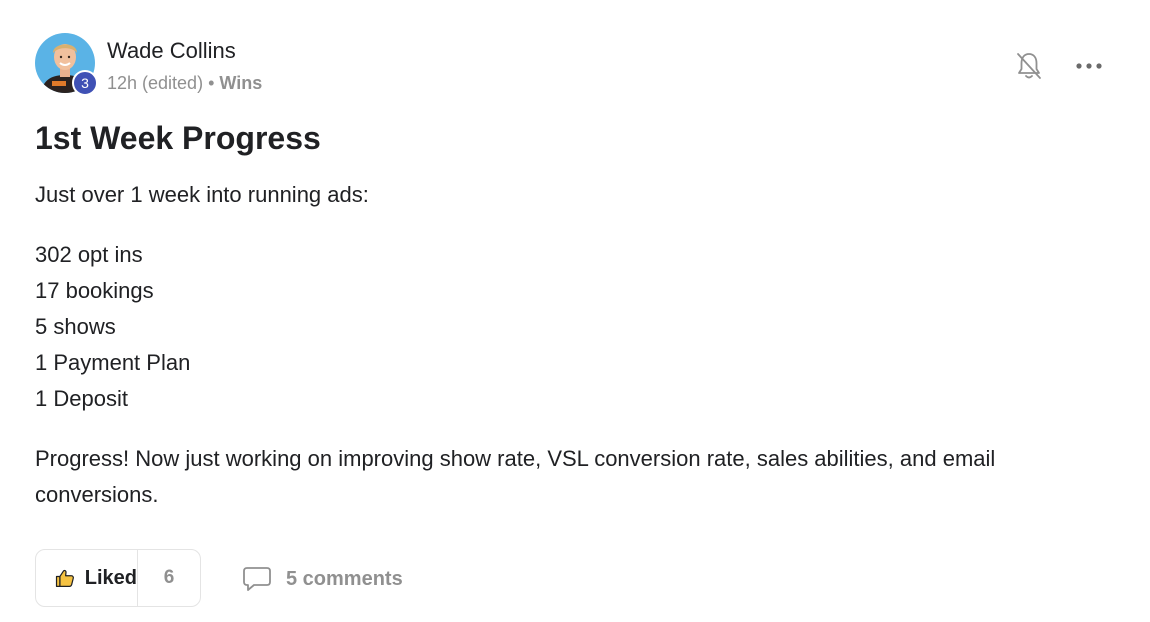  What do you see at coordinates (110, 577) in the screenshot?
I see `like-label: Liked` at bounding box center [110, 577].